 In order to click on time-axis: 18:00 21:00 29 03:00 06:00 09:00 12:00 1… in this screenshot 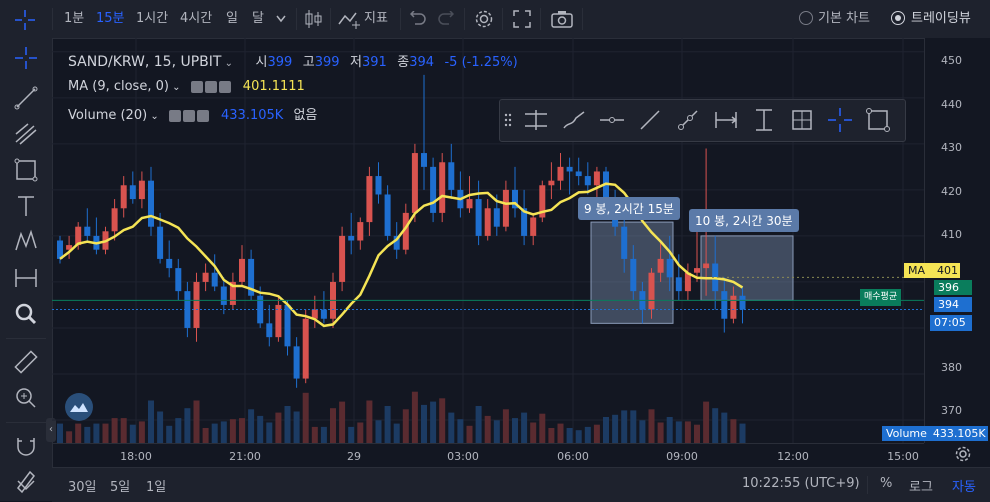, I will do `click(488, 455)`.